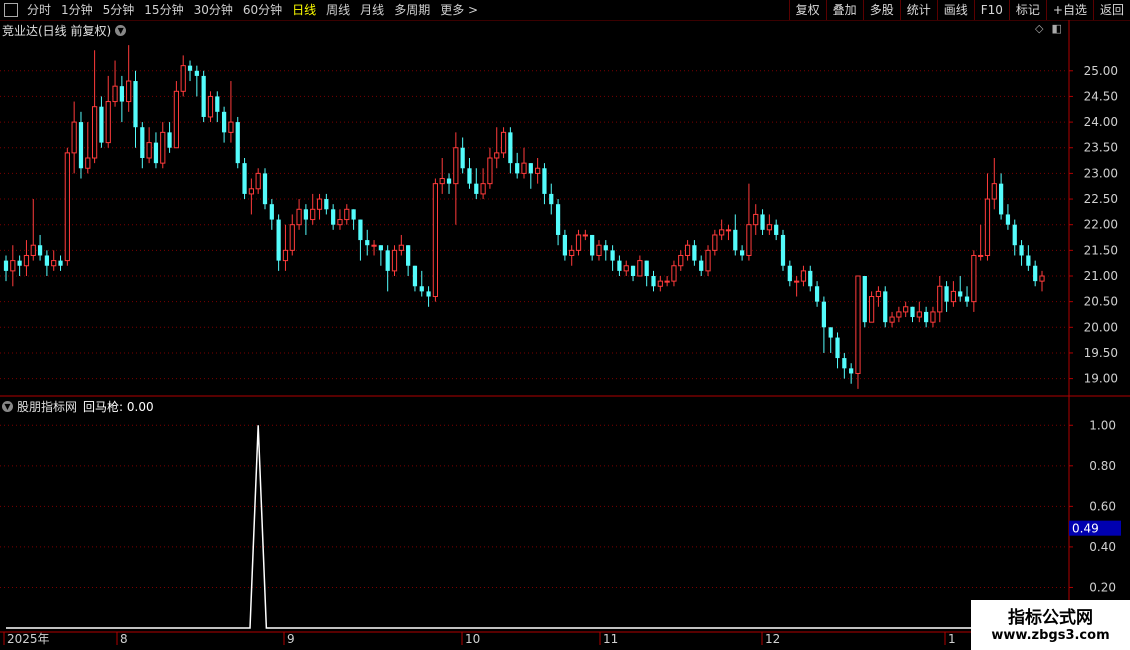 The width and height of the screenshot is (1130, 650). I want to click on indicator-y-tick-label: 0.80, so click(1102, 466).